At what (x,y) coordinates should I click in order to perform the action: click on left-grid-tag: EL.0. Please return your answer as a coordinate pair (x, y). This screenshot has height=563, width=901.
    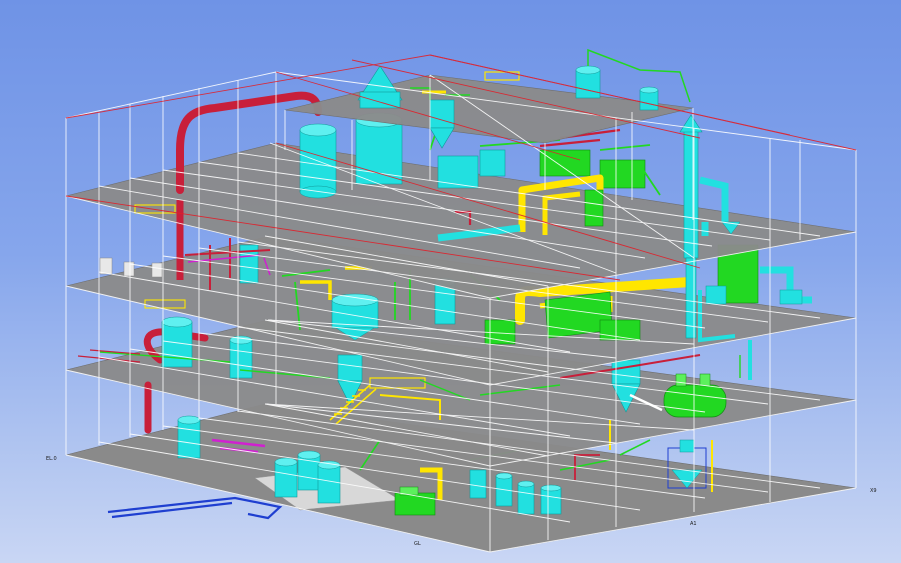
    Looking at the image, I should click on (51, 459).